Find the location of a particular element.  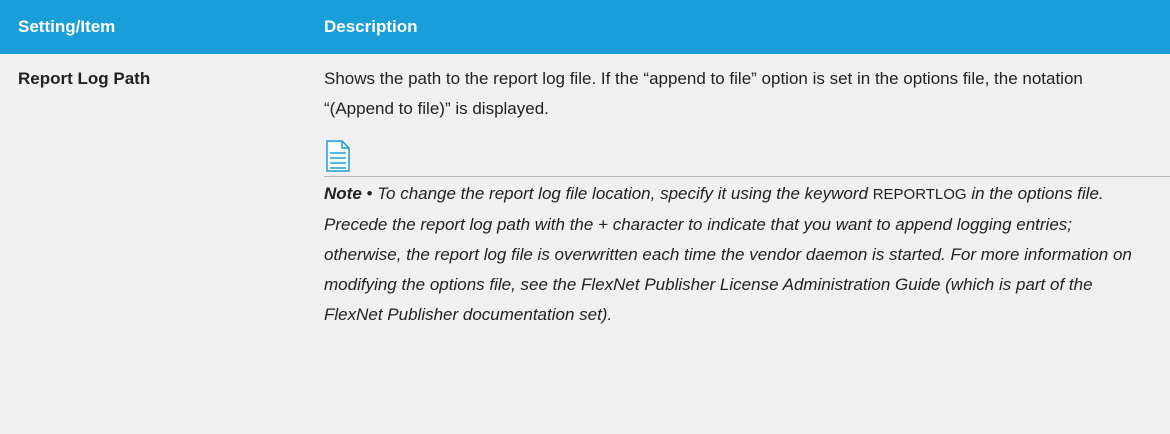

note-label: Note is located at coordinates (343, 193).